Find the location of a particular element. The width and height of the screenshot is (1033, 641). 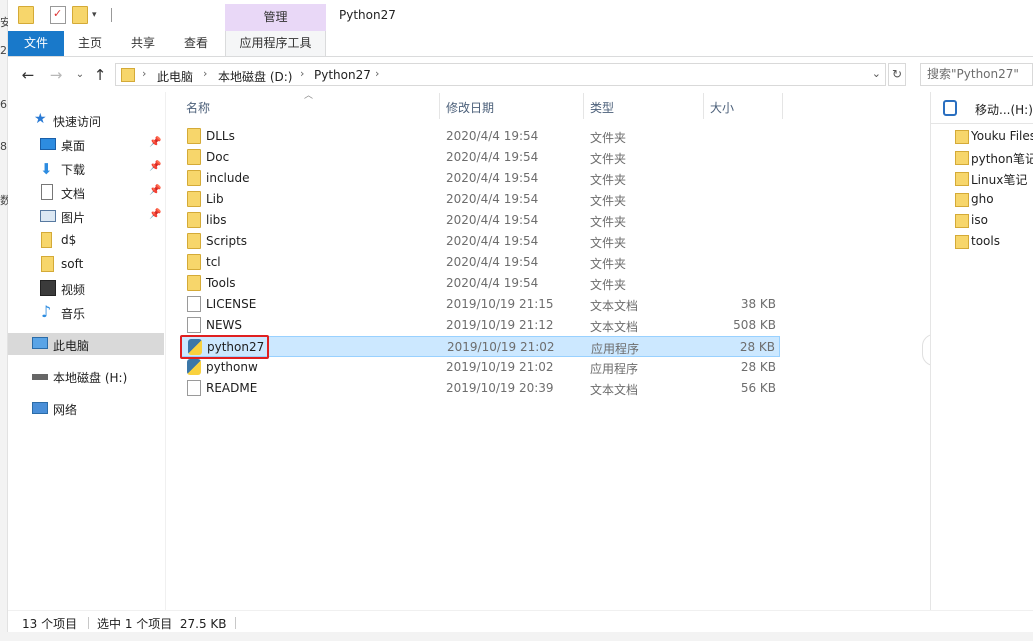

status-divider is located at coordinates (235, 623).